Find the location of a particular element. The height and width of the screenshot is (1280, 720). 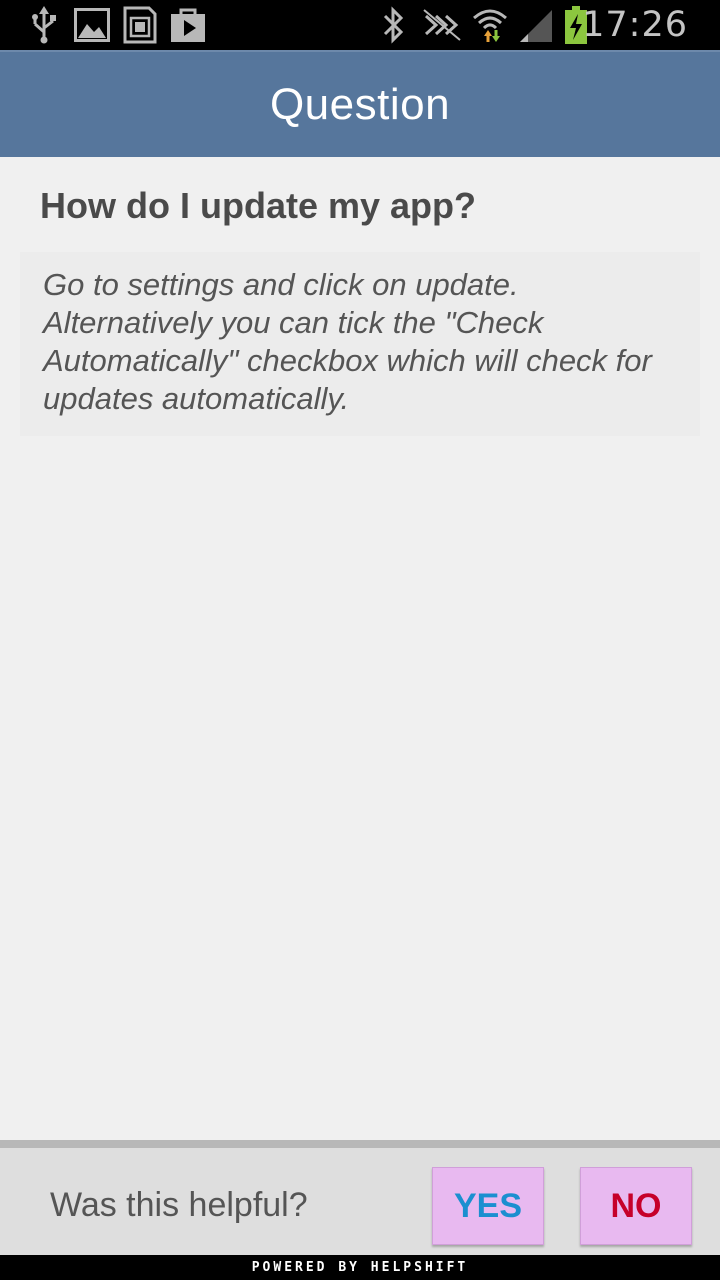

page-title: Question is located at coordinates (360, 104).